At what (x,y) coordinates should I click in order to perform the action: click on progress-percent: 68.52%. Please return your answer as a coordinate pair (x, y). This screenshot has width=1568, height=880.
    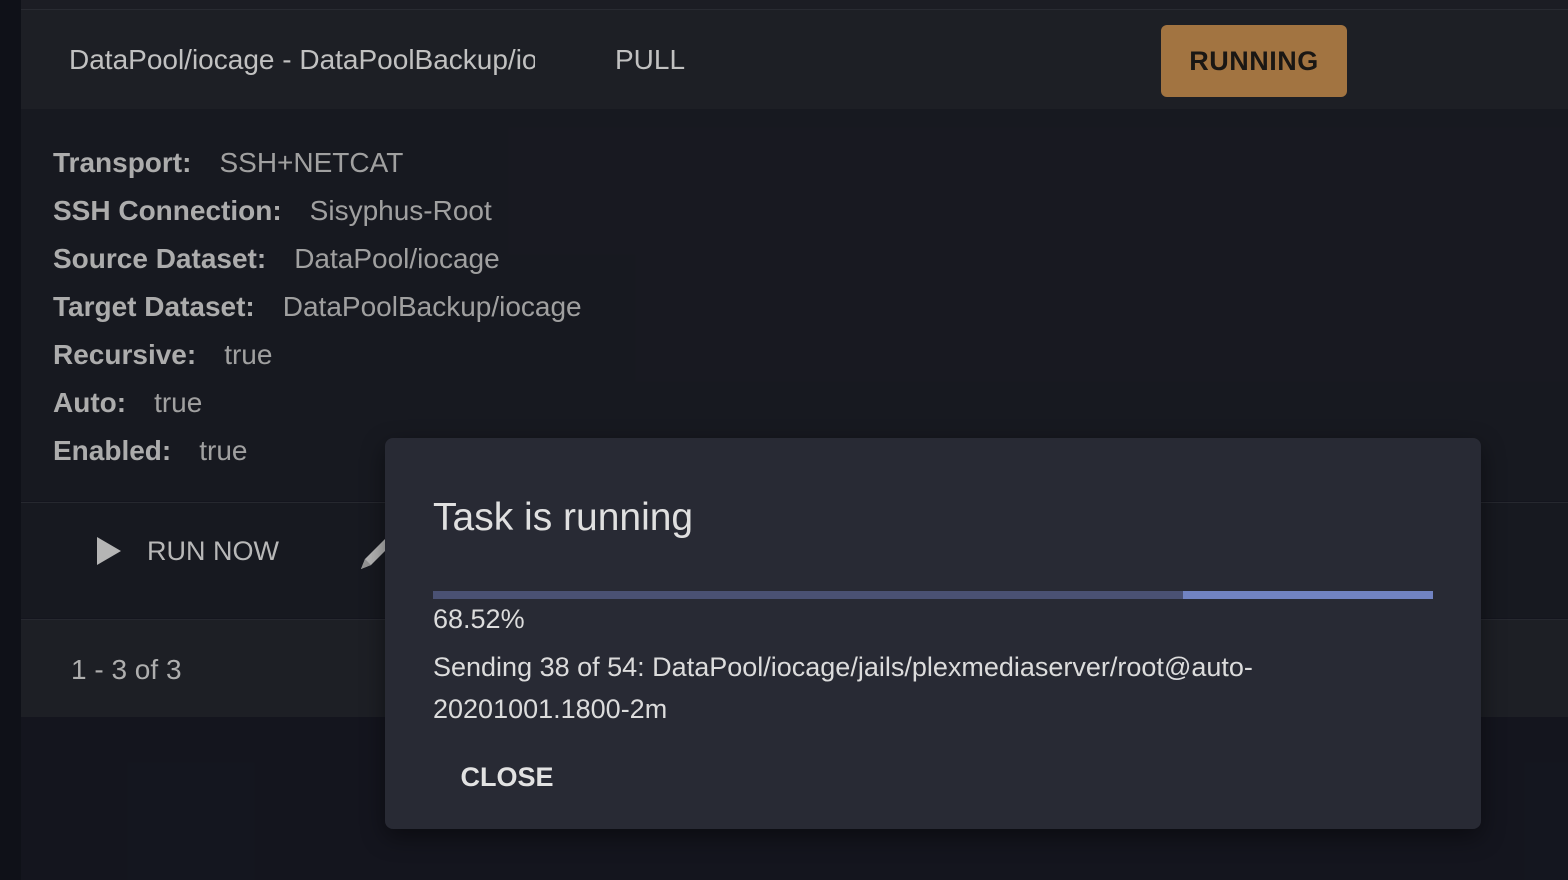
    Looking at the image, I should click on (479, 619).